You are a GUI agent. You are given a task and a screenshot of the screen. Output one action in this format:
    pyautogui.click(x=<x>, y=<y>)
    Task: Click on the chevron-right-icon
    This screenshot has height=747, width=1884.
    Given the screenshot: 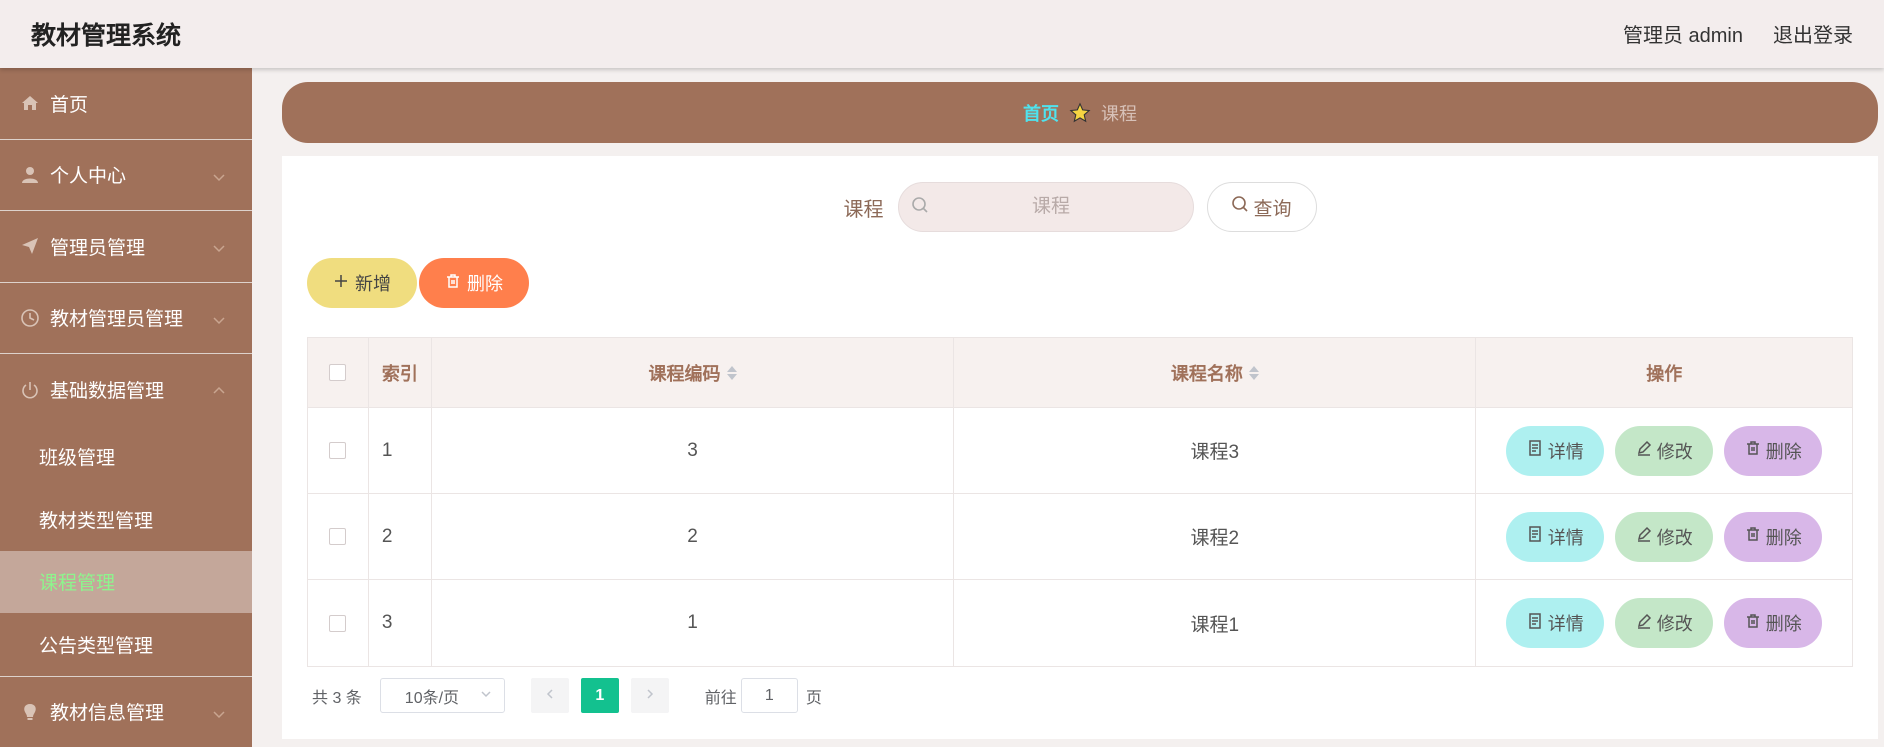 What is the action you would take?
    pyautogui.click(x=650, y=696)
    